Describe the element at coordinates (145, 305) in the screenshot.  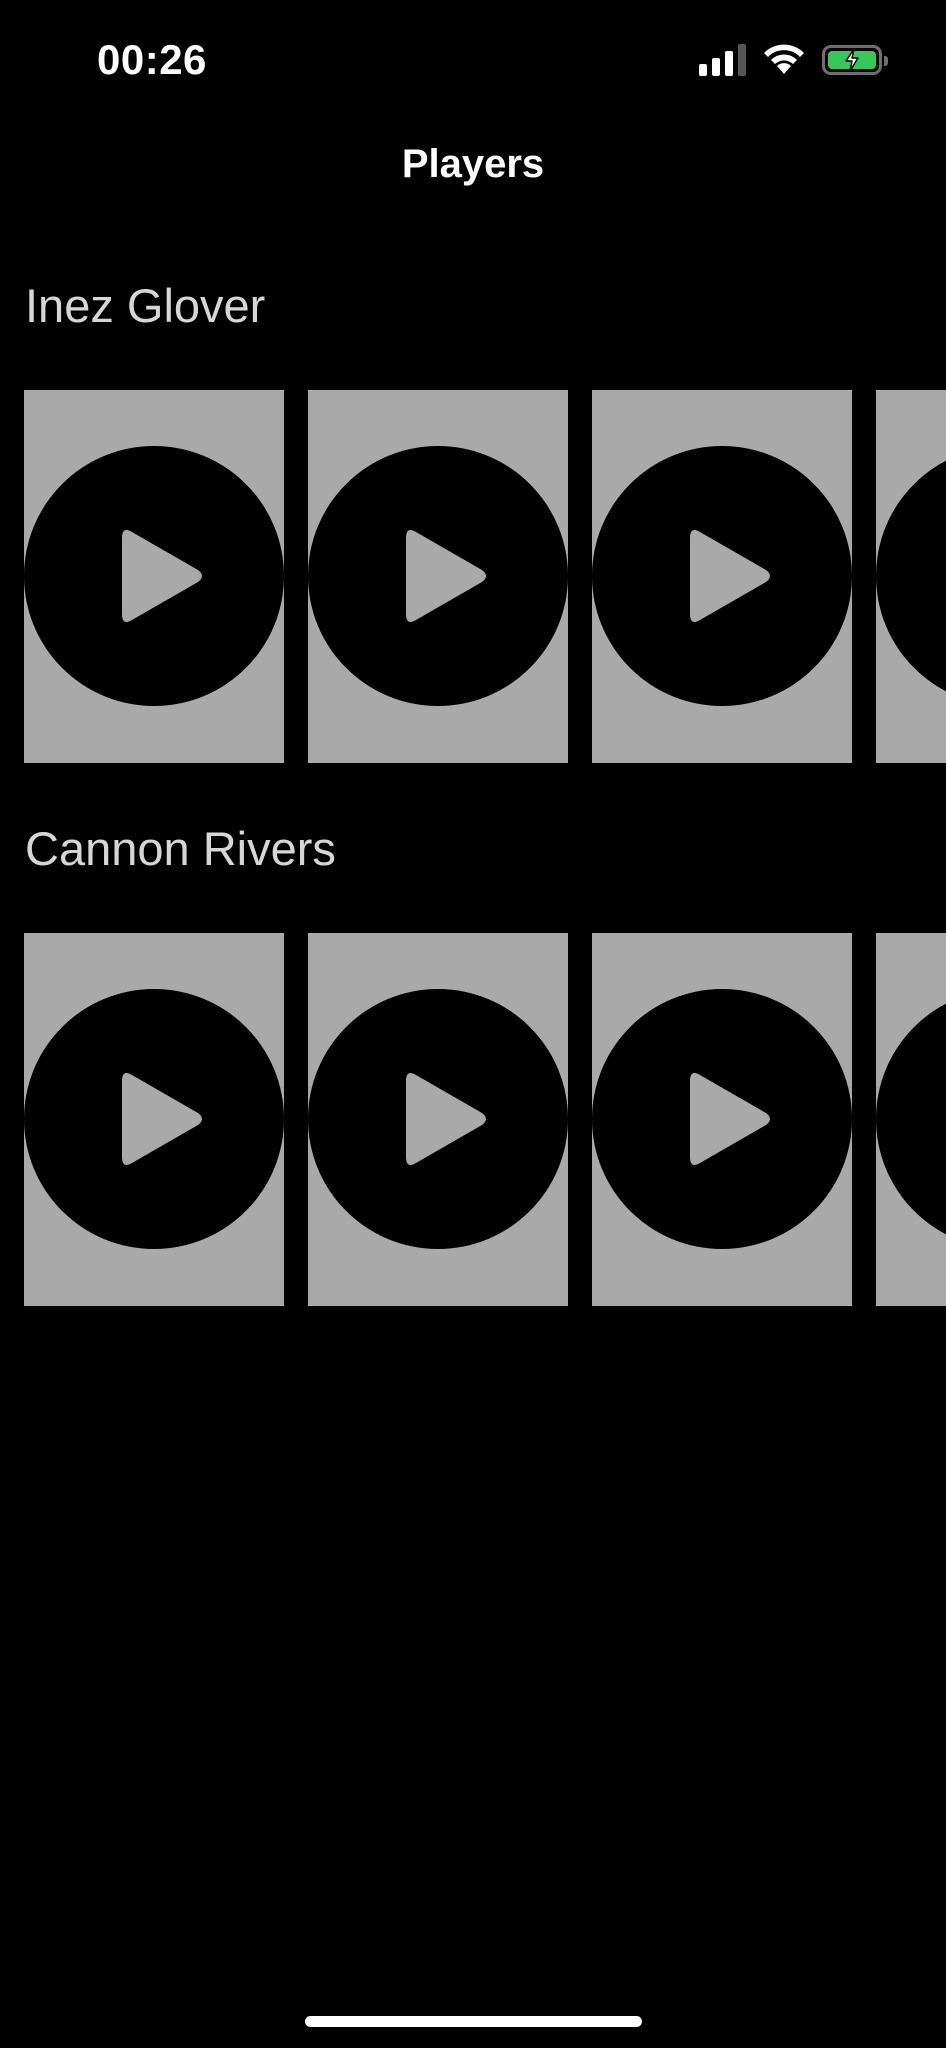
I see `section-title: Inez Glover` at that location.